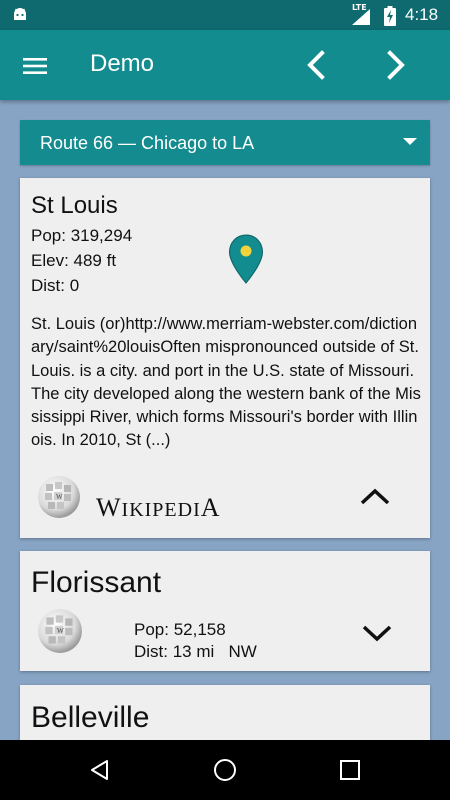 This screenshot has height=800, width=450. What do you see at coordinates (55, 285) in the screenshot?
I see `distance: Dist: 0` at bounding box center [55, 285].